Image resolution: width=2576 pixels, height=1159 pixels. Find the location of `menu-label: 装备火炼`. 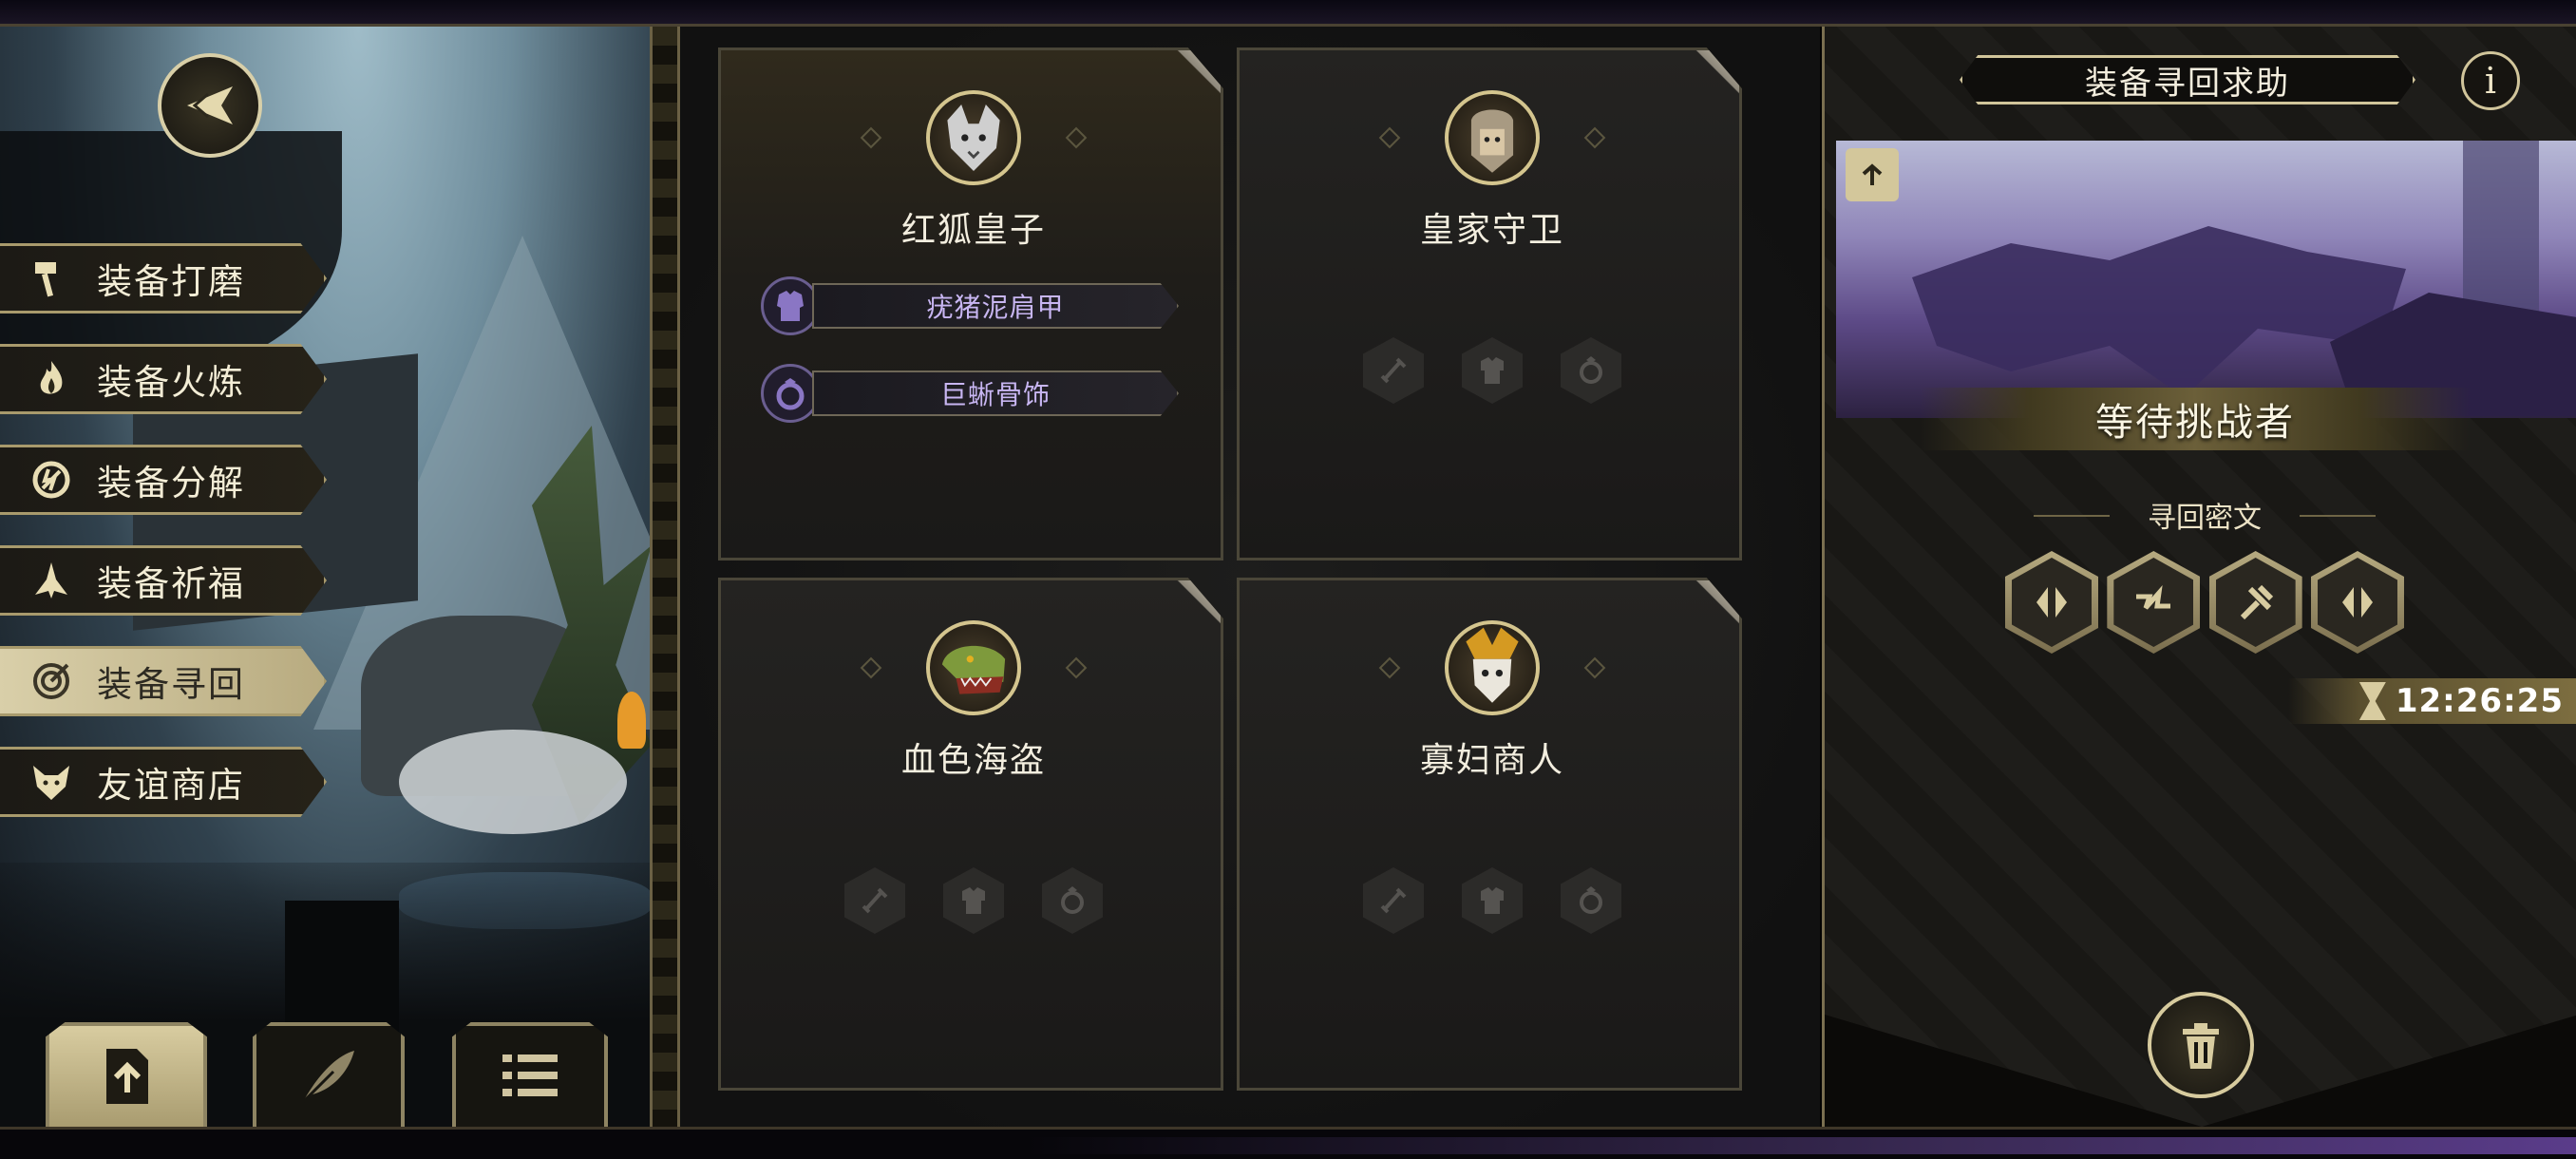

menu-label: 装备火炼 is located at coordinates (171, 382).